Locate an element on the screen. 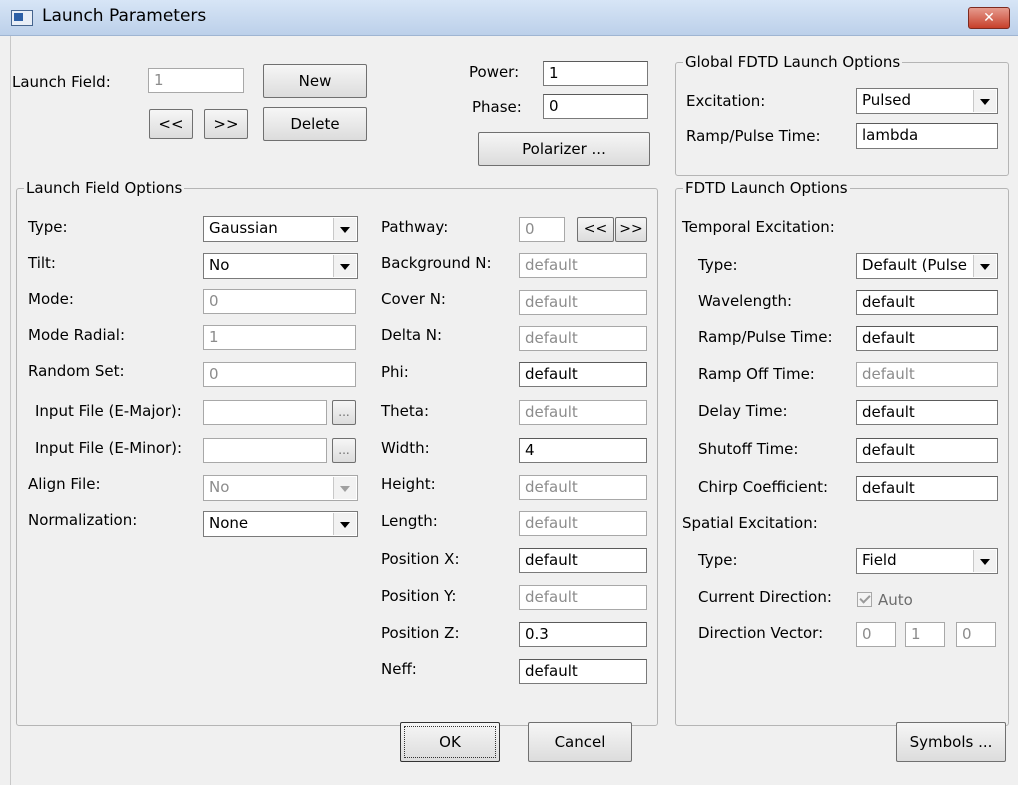  input-file-minor-input is located at coordinates (265, 450).